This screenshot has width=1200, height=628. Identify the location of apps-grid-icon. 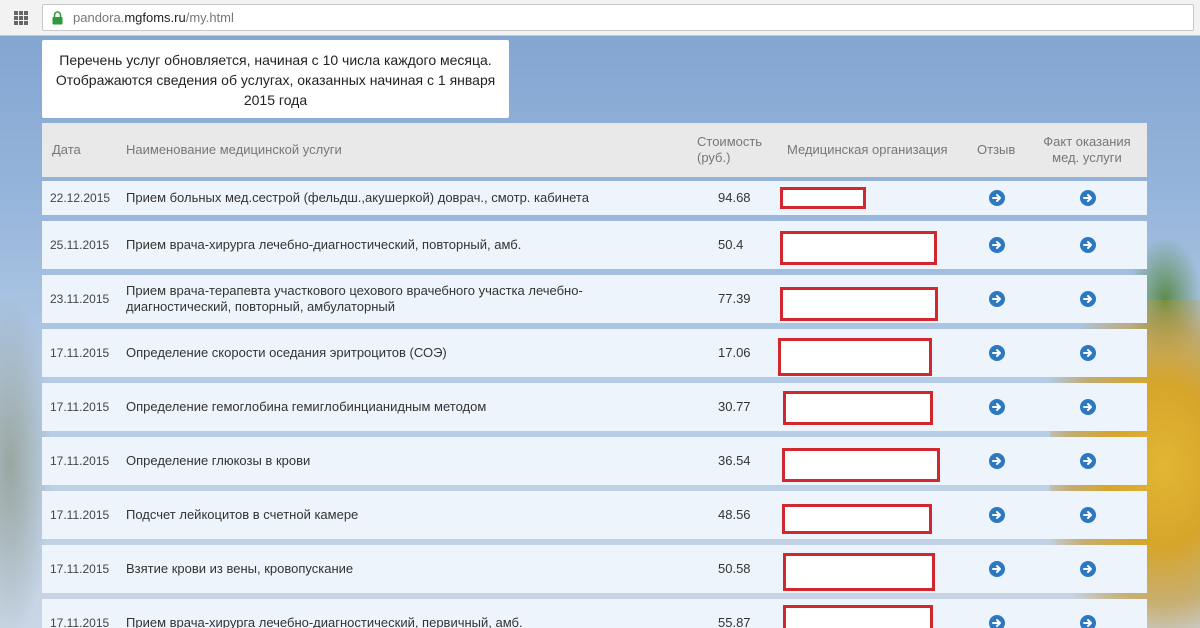
(21, 18).